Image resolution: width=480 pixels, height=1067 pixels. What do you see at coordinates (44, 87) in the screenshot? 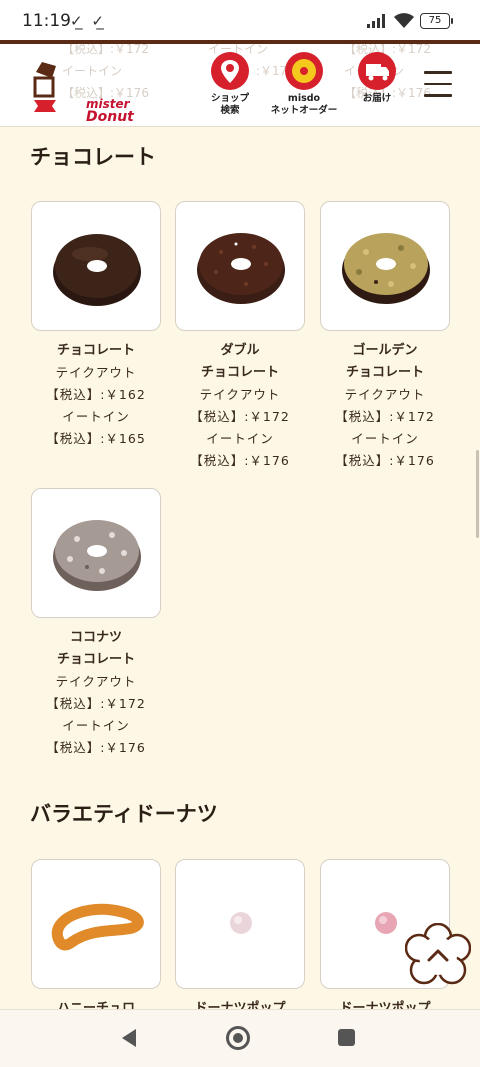
I see `chef-hat-logo-icon` at bounding box center [44, 87].